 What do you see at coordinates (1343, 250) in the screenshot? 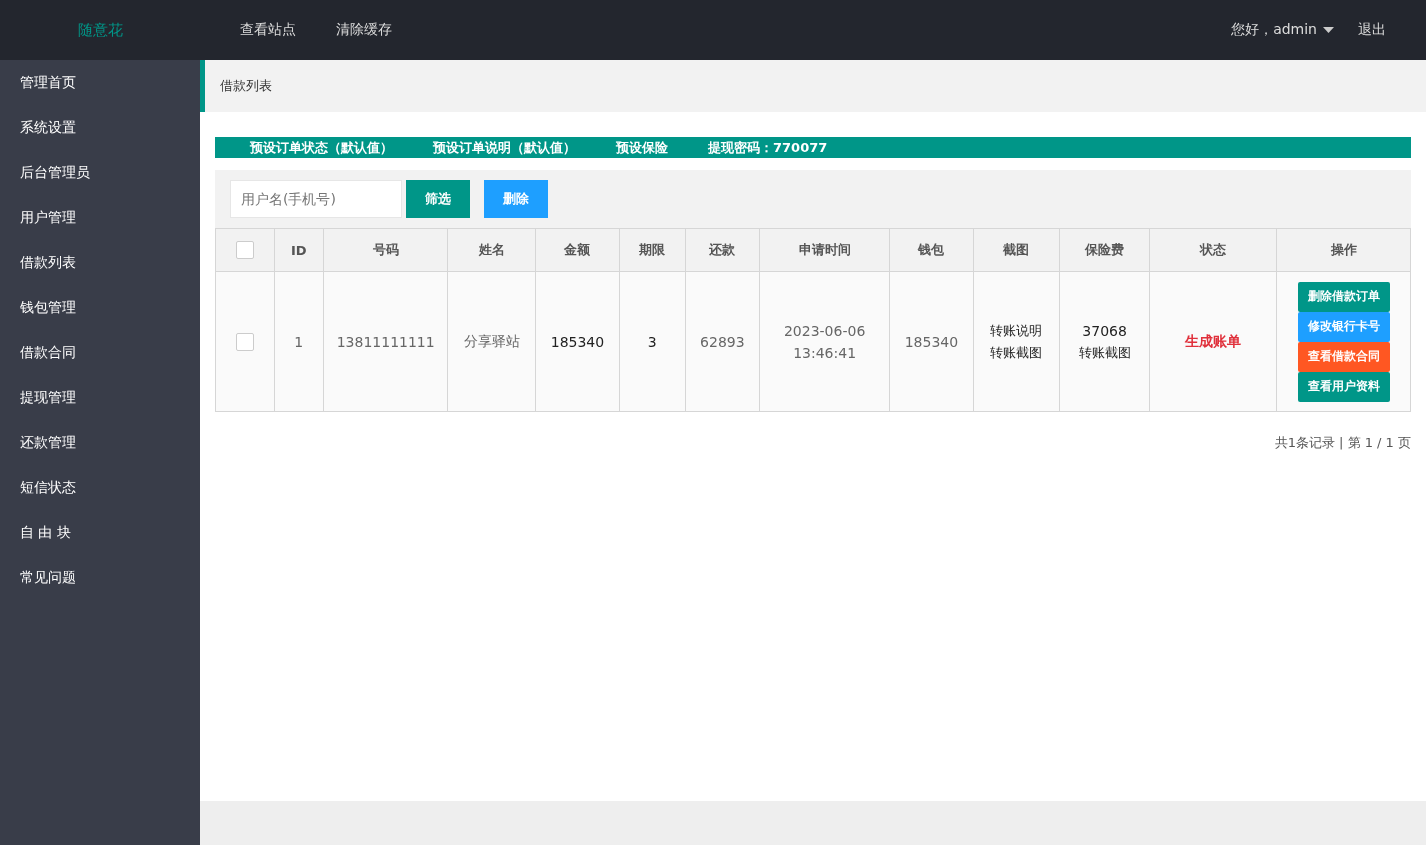
I see `column-header: 操作` at bounding box center [1343, 250].